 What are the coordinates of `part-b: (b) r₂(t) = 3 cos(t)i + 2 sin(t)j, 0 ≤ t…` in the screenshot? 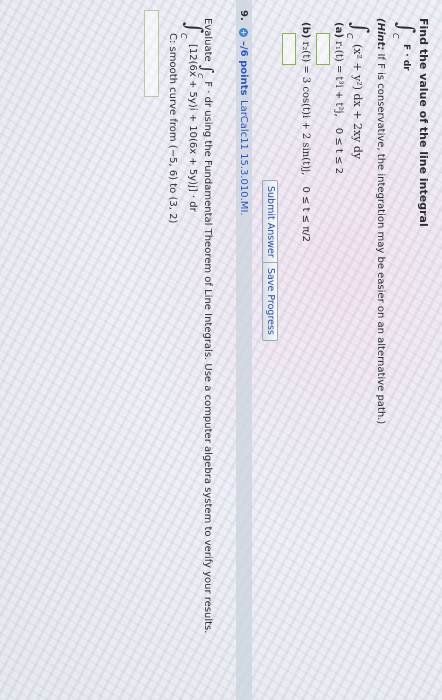 It's located at (305, 132).